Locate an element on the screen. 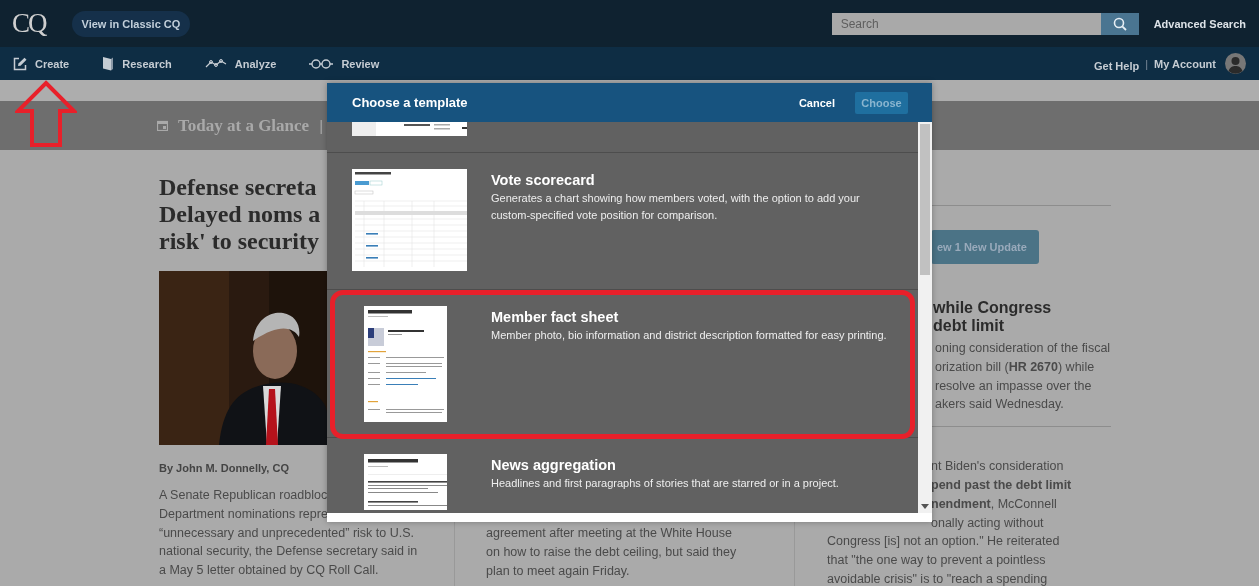 This screenshot has height=586, width=1259. scroll-down-icon is located at coordinates (925, 506).